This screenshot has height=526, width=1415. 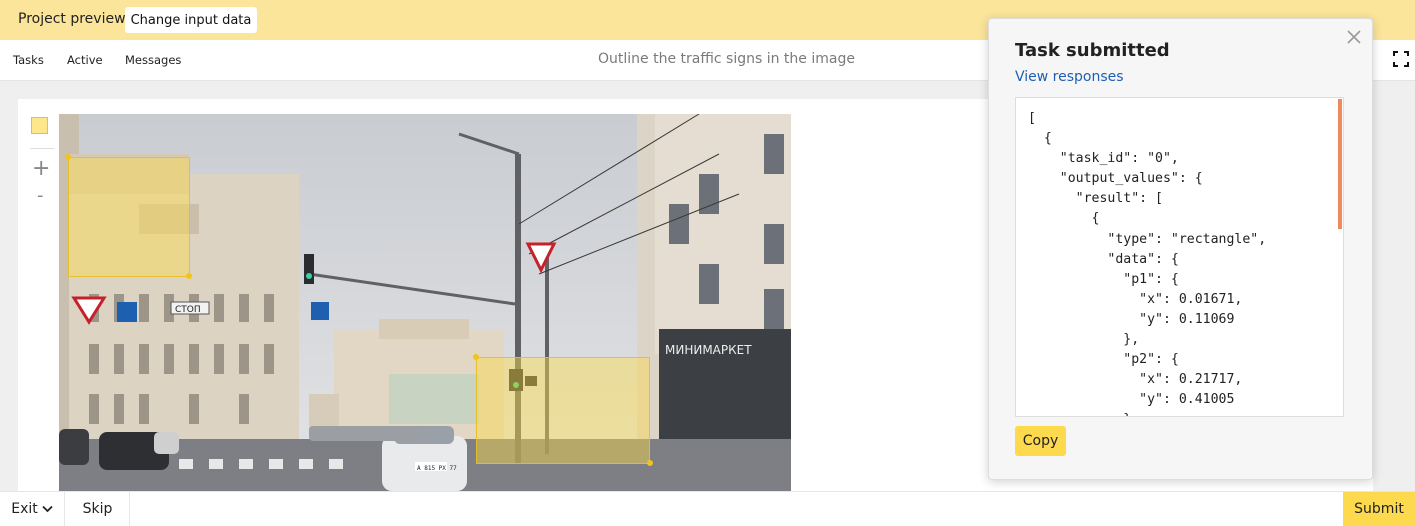 I want to click on zoom-in-icon: +, so click(x=41, y=169).